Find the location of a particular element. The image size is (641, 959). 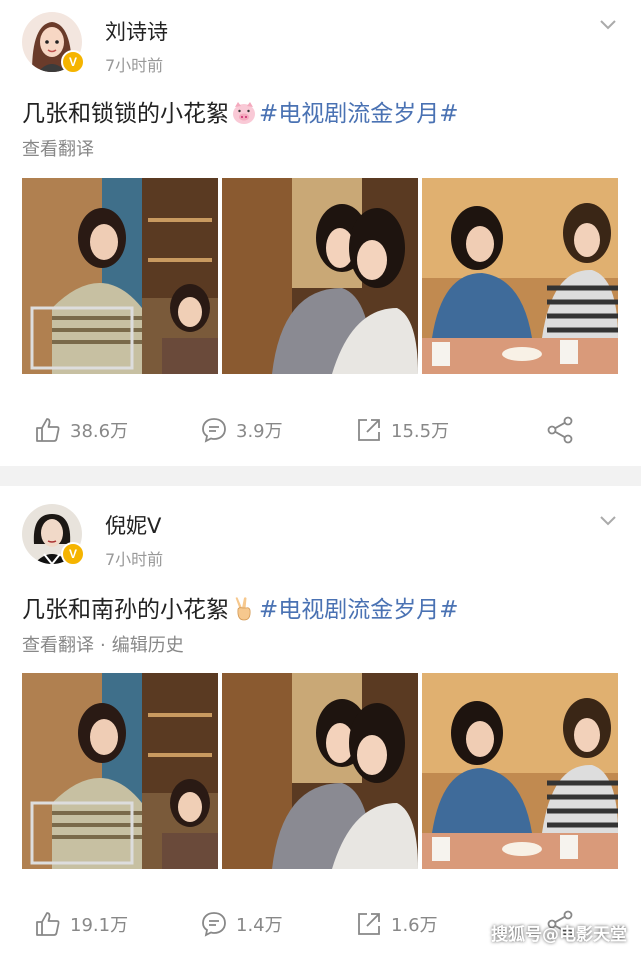

repost-count: 15.5万 is located at coordinates (420, 431).